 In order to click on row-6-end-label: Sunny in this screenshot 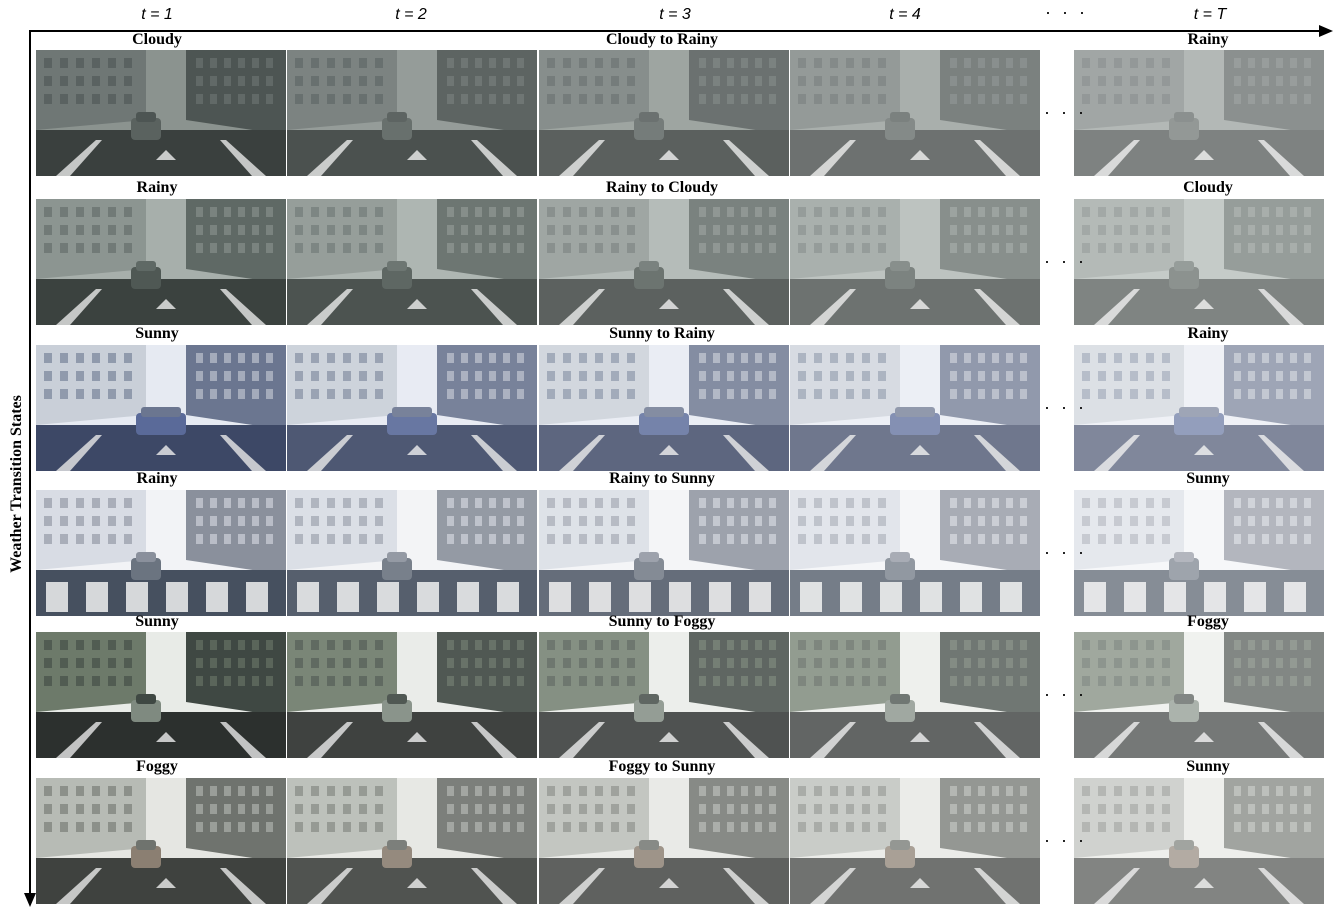, I will do `click(1208, 766)`.